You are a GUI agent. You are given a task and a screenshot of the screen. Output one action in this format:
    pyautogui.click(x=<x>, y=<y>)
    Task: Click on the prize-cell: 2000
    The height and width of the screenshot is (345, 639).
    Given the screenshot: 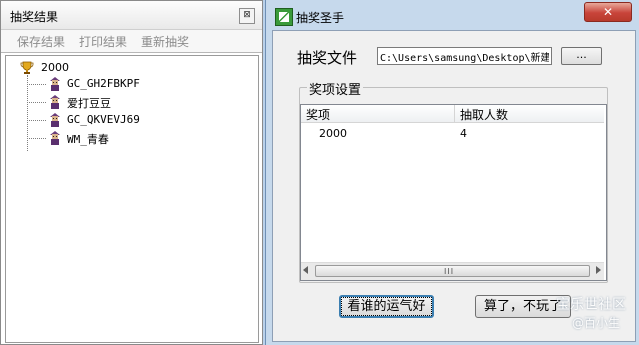 What is the action you would take?
    pyautogui.click(x=333, y=133)
    